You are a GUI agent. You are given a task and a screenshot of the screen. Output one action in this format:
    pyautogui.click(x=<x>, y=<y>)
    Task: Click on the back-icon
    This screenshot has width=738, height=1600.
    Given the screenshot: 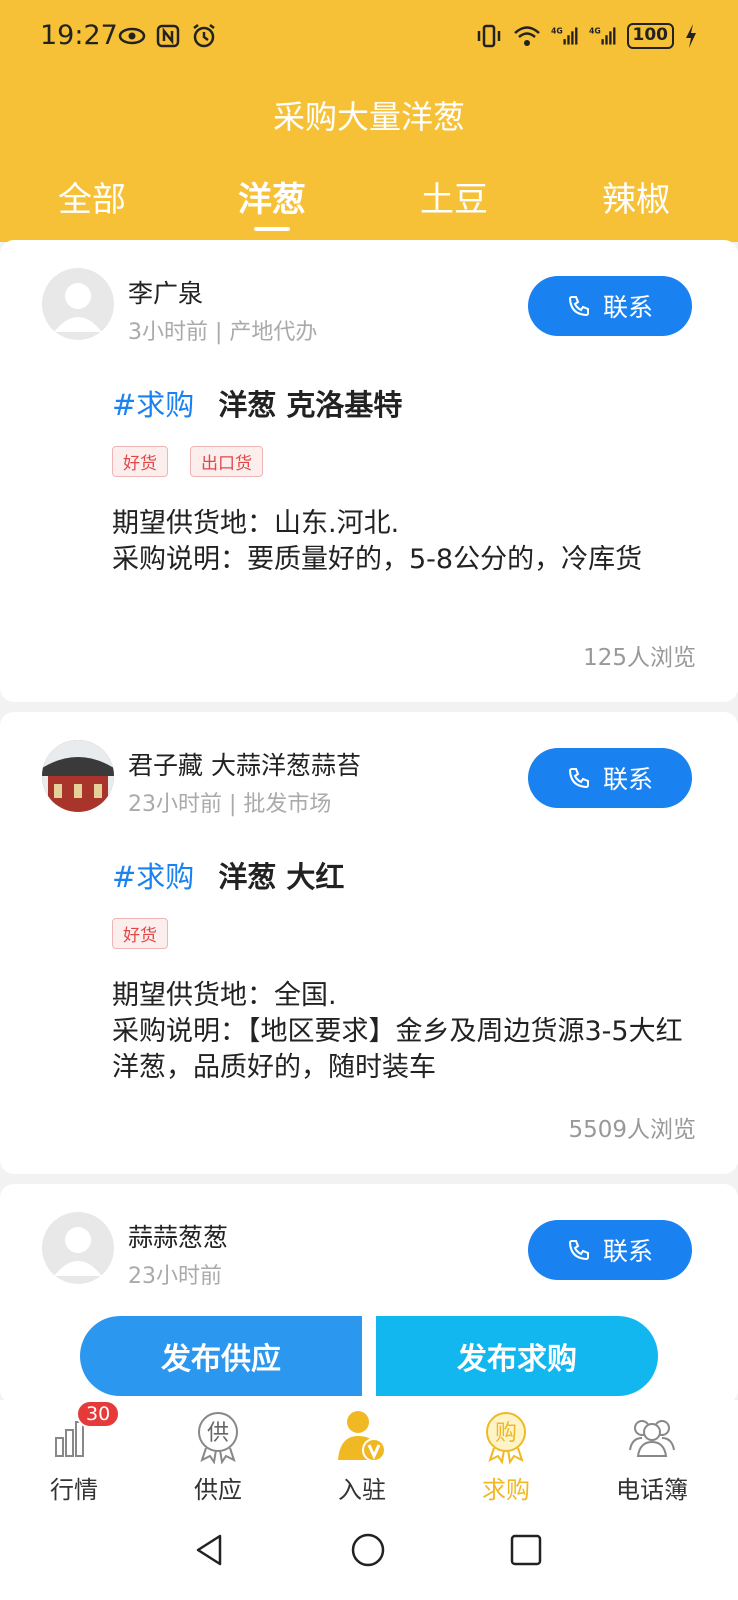 What is the action you would take?
    pyautogui.click(x=210, y=1550)
    